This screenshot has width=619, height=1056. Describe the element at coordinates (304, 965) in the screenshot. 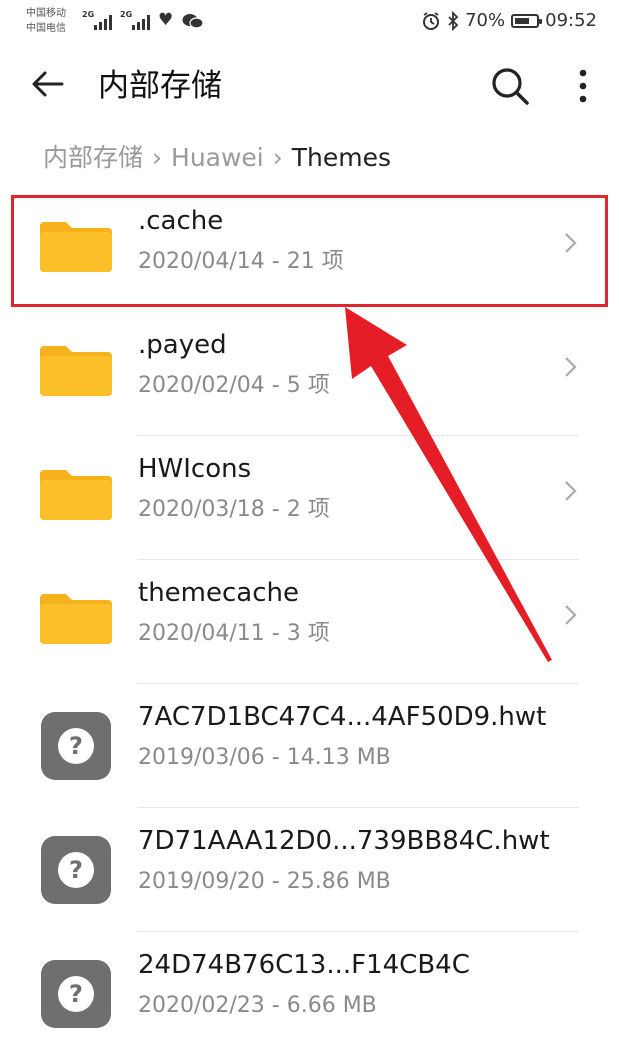

I see `file-name: 24D74B76C13...F14CB4C` at that location.